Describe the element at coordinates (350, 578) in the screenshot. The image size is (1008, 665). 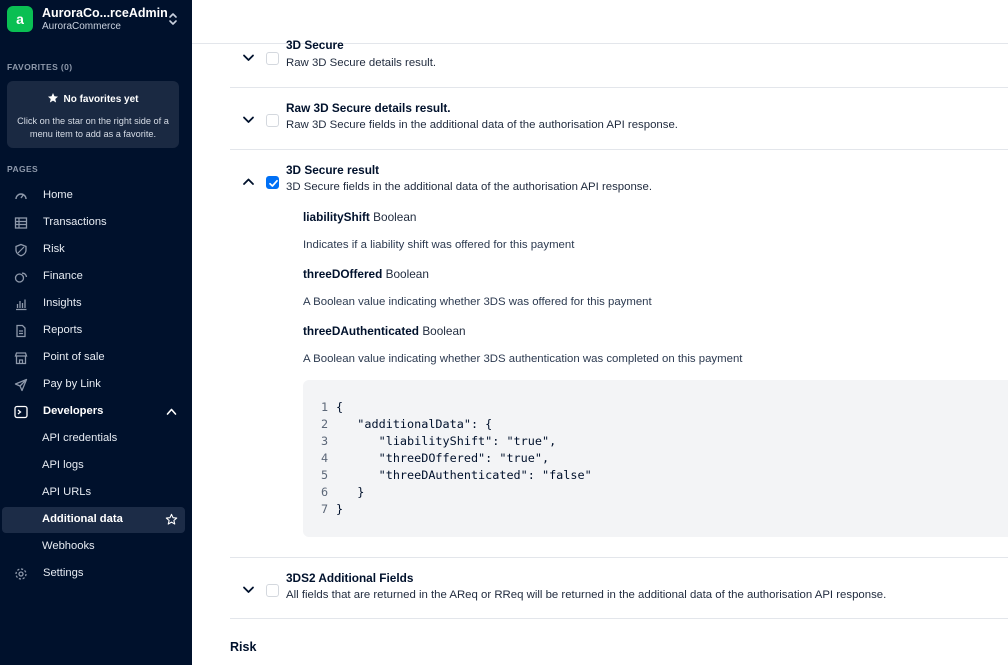
I see `row-title-3ds2: 3DS2 Additional Fields` at that location.